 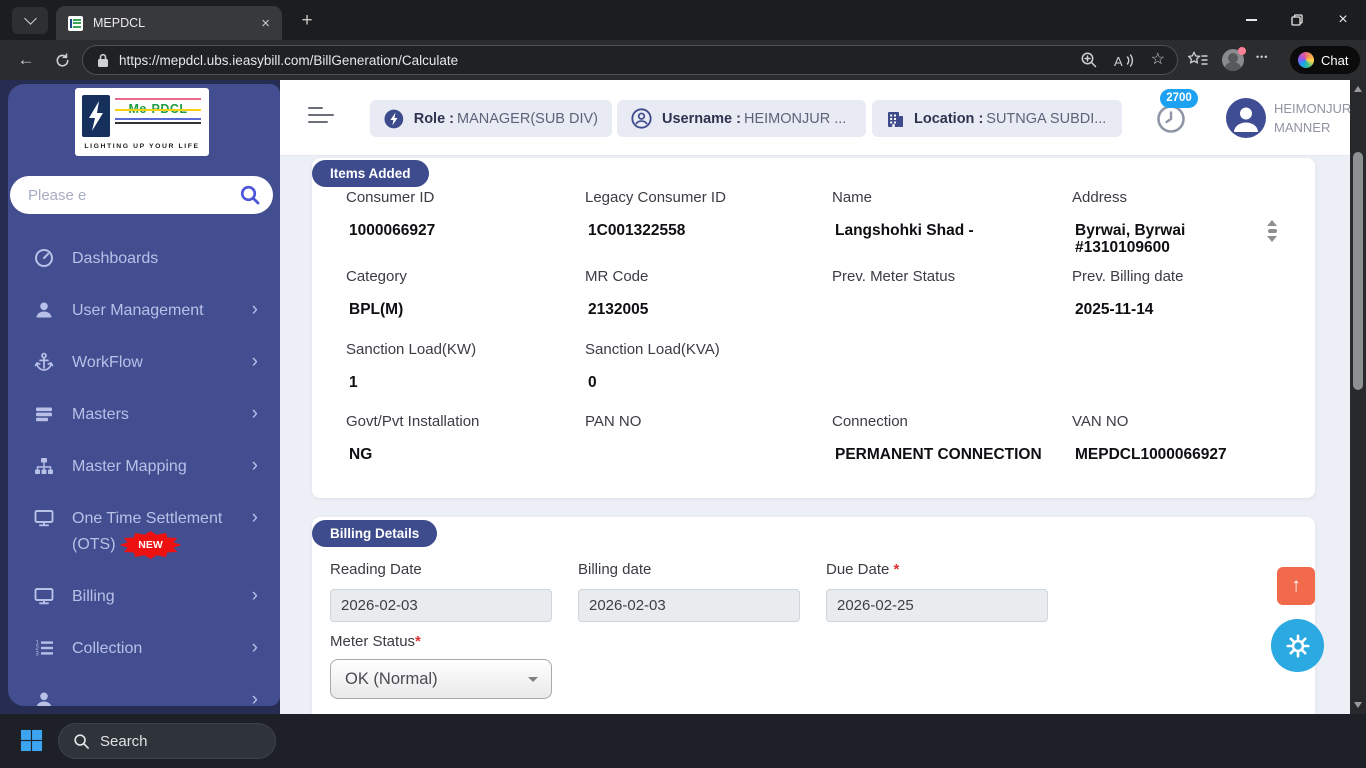 What do you see at coordinates (533, 682) in the screenshot?
I see `select-arrow-icon` at bounding box center [533, 682].